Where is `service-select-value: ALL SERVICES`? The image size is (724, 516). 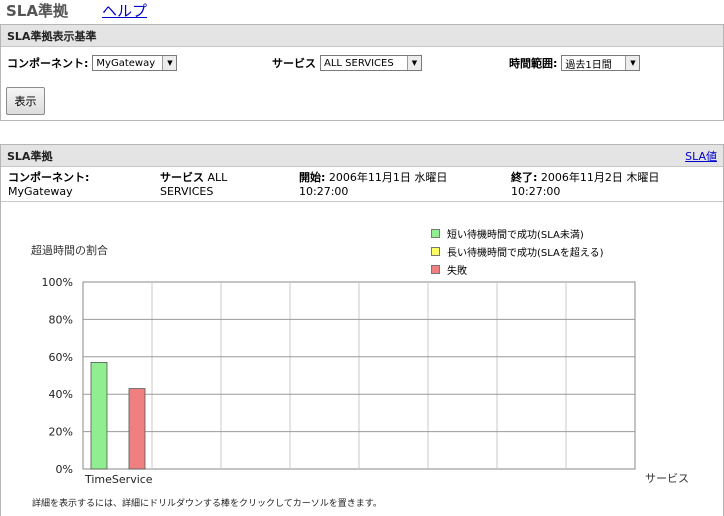 service-select-value: ALL SERVICES is located at coordinates (359, 63).